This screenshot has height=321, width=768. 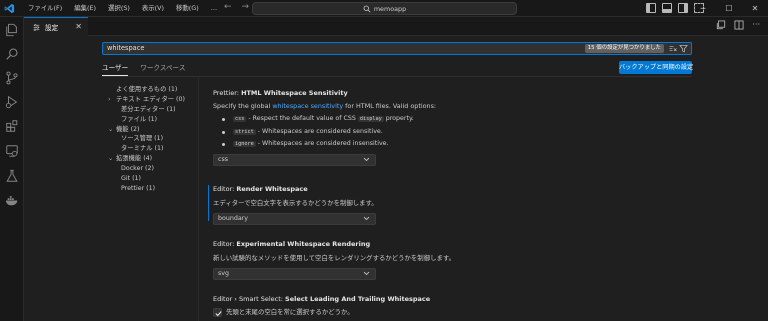 What do you see at coordinates (198, 199) in the screenshot?
I see `list-divider` at bounding box center [198, 199].